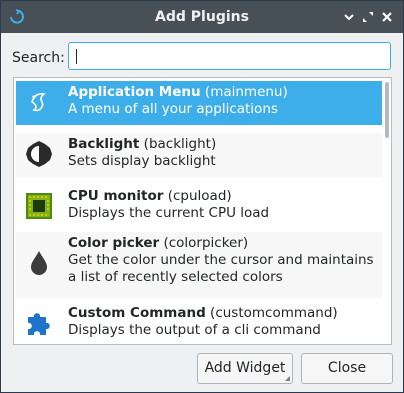 Image resolution: width=404 pixels, height=393 pixels. Describe the element at coordinates (134, 92) in the screenshot. I see `plugin-name: Application Menu` at that location.